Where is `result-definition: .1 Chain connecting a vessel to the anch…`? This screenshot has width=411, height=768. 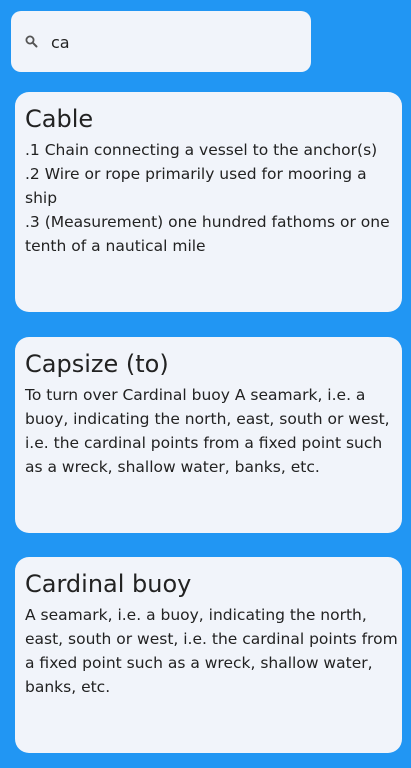 result-definition: .1 Chain connecting a vessel to the anch… is located at coordinates (207, 198).